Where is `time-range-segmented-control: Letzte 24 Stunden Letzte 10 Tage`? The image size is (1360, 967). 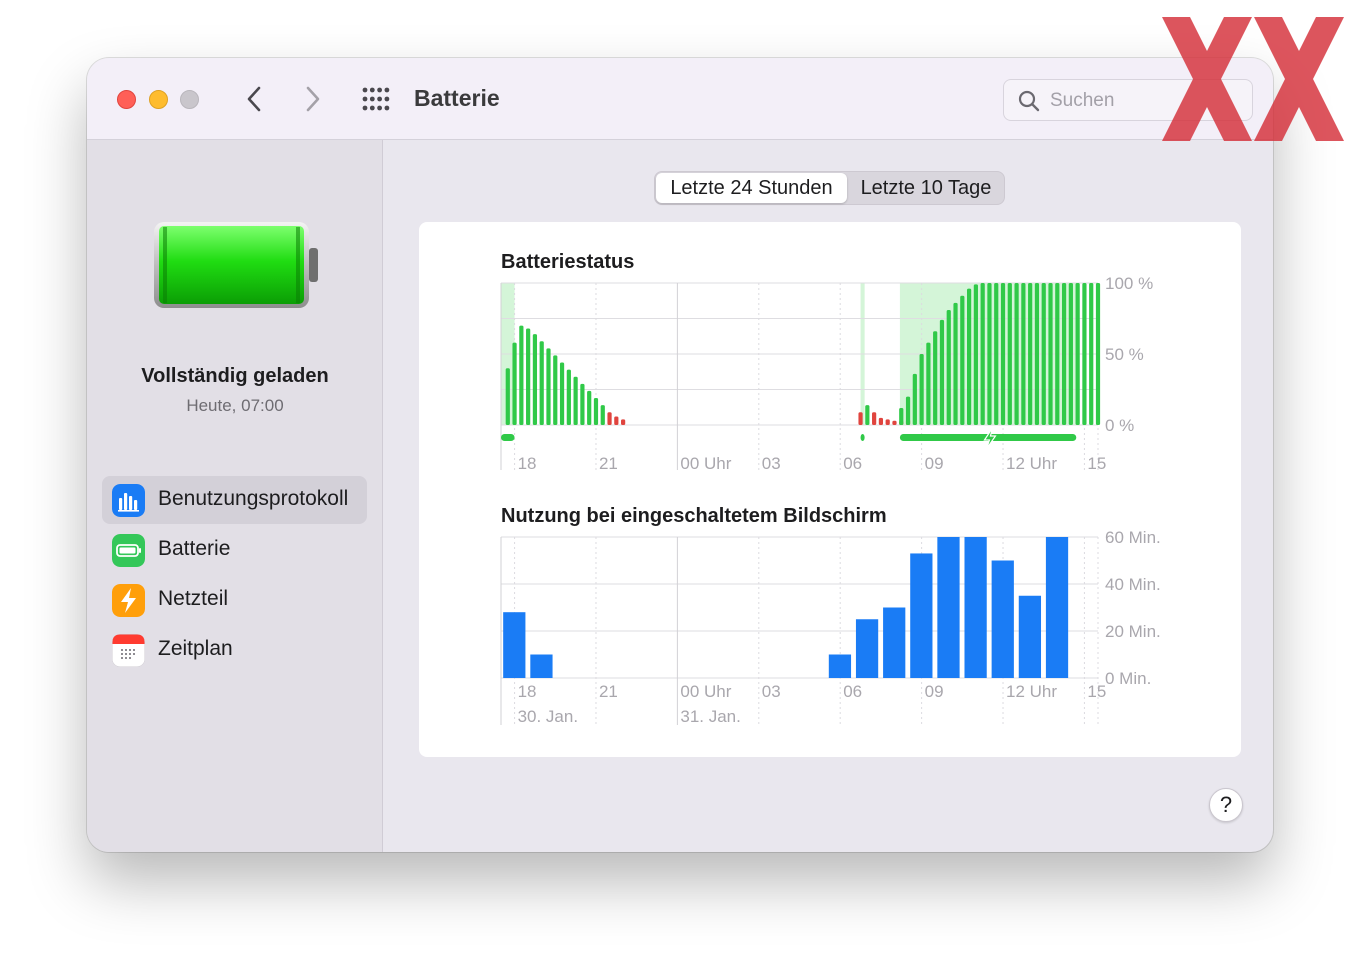 time-range-segmented-control: Letzte 24 Stunden Letzte 10 Tage is located at coordinates (829, 188).